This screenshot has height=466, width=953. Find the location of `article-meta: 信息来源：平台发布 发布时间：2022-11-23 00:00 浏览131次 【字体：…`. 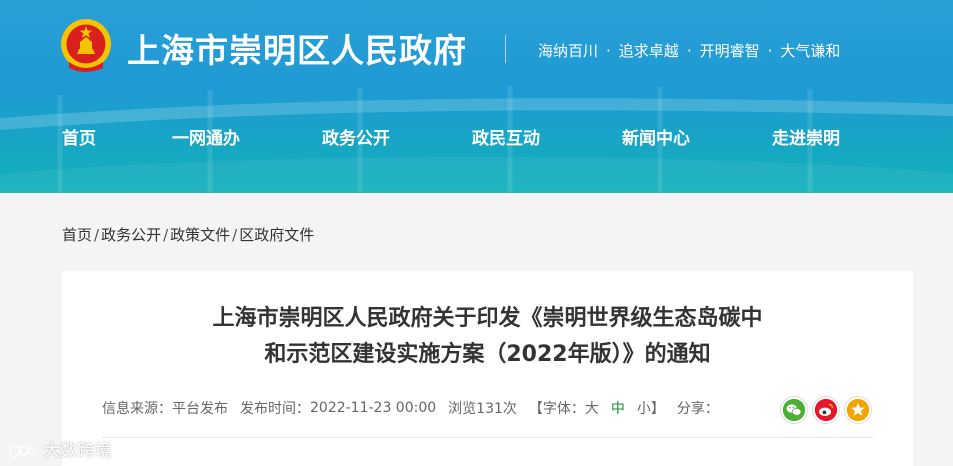

article-meta: 信息来源：平台发布 发布时间：2022-11-23 00:00 浏览131次 【字体：… is located at coordinates (410, 408).